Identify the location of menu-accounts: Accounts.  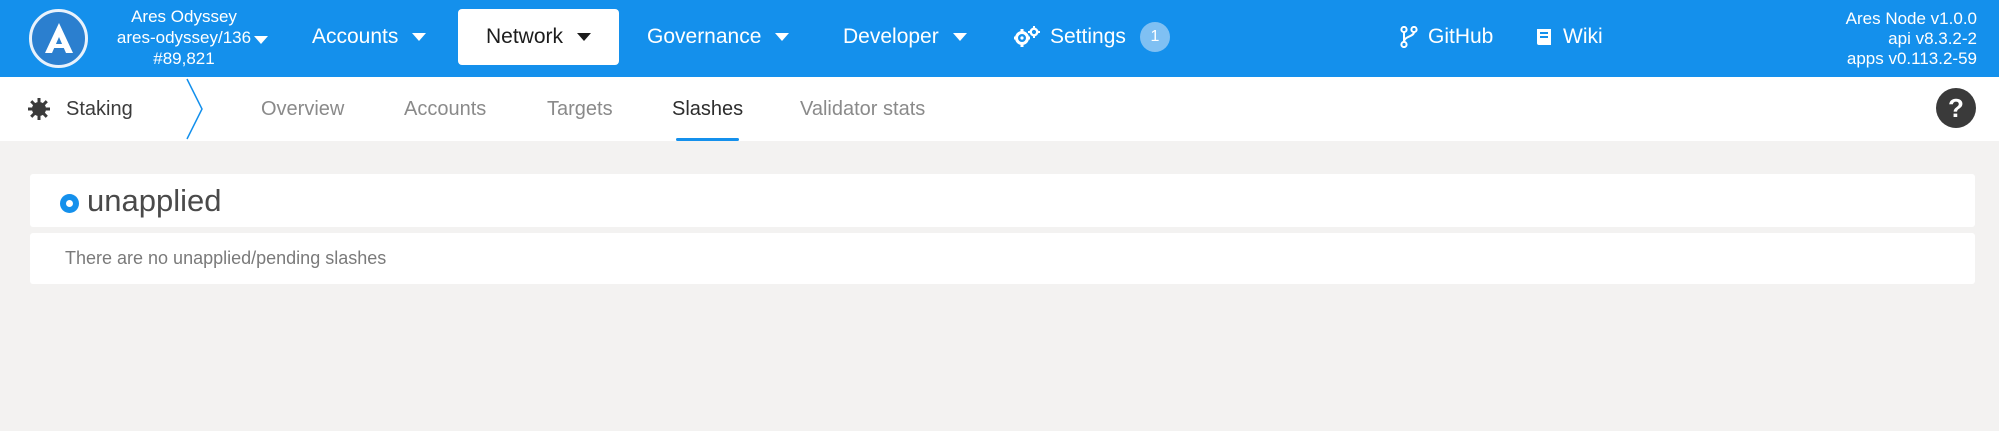
(369, 37).